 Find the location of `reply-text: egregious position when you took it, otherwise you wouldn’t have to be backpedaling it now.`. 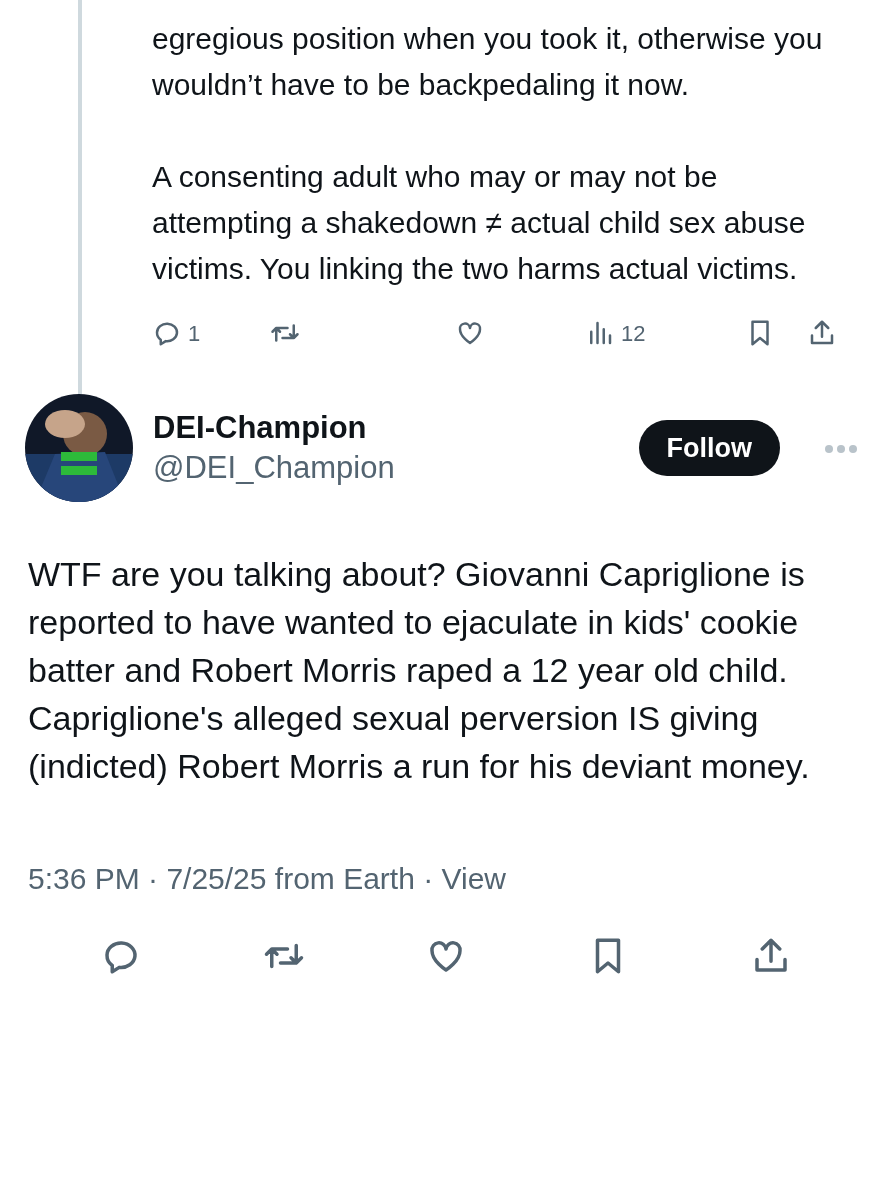

reply-text: egregious position when you took it, otherwise you wouldn’t have to be backpedaling it now. is located at coordinates (488, 62).